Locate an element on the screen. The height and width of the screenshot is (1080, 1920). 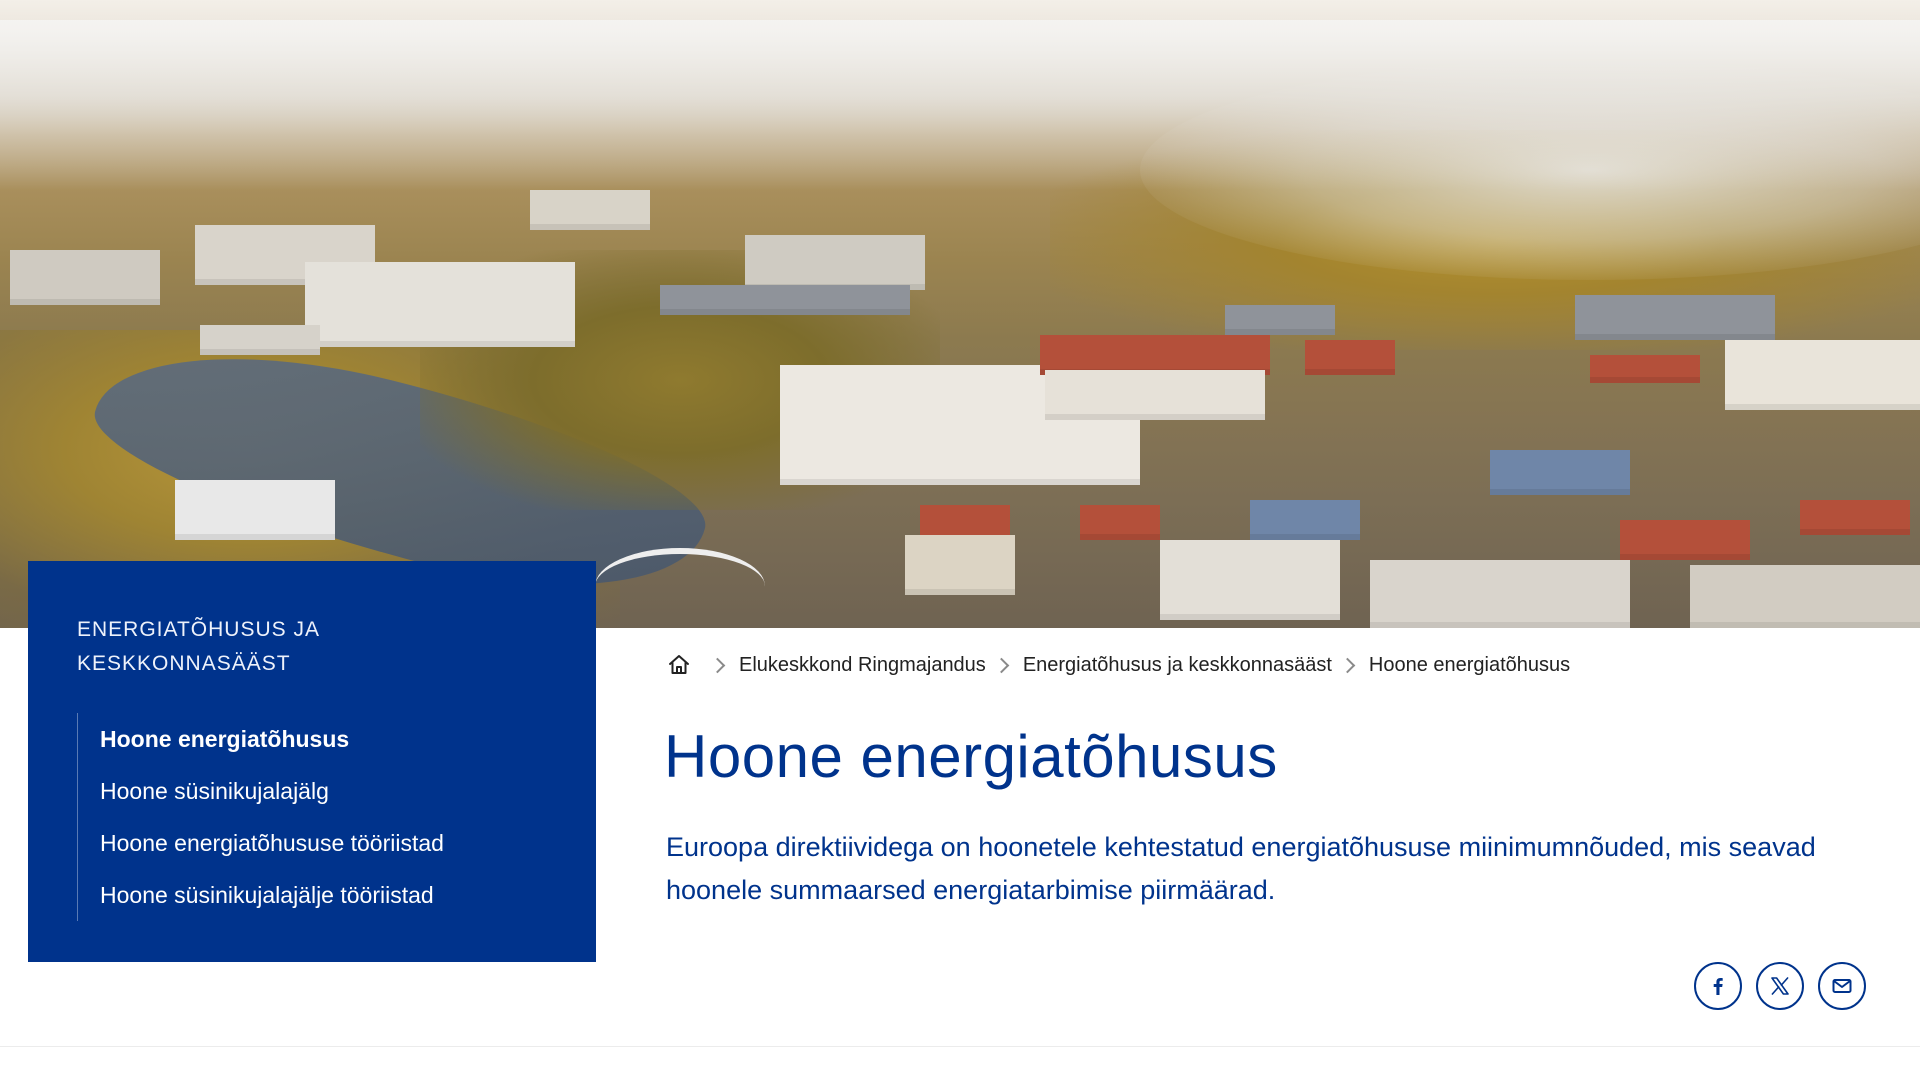
email-icon is located at coordinates (1842, 986).